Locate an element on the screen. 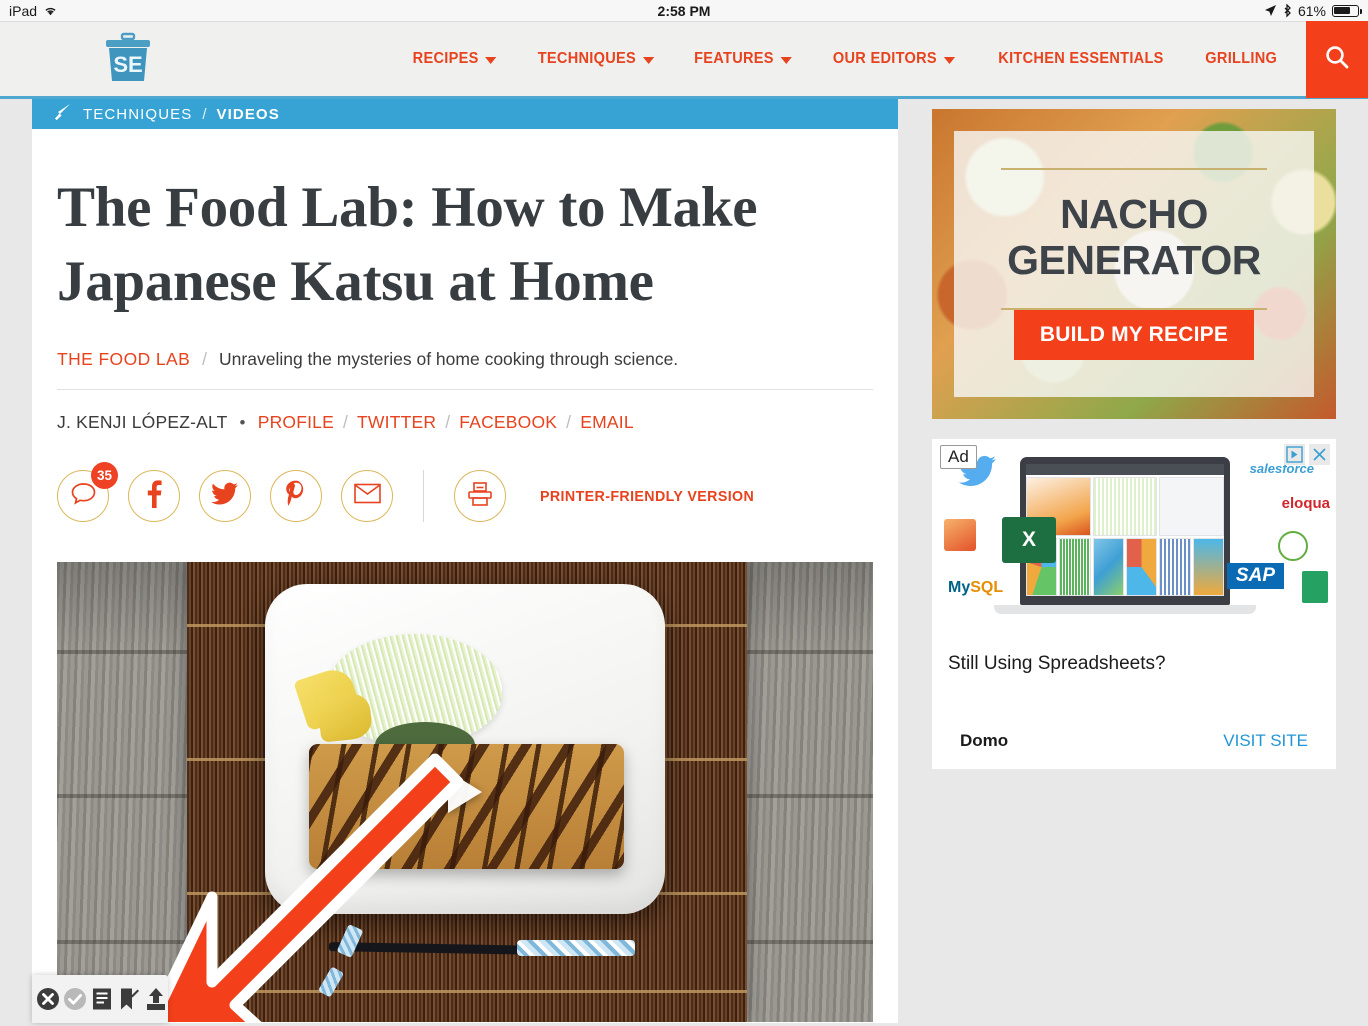 This screenshot has height=1026, width=1368. author-name: J. KENJI LÓPEZ-ALT is located at coordinates (142, 422).